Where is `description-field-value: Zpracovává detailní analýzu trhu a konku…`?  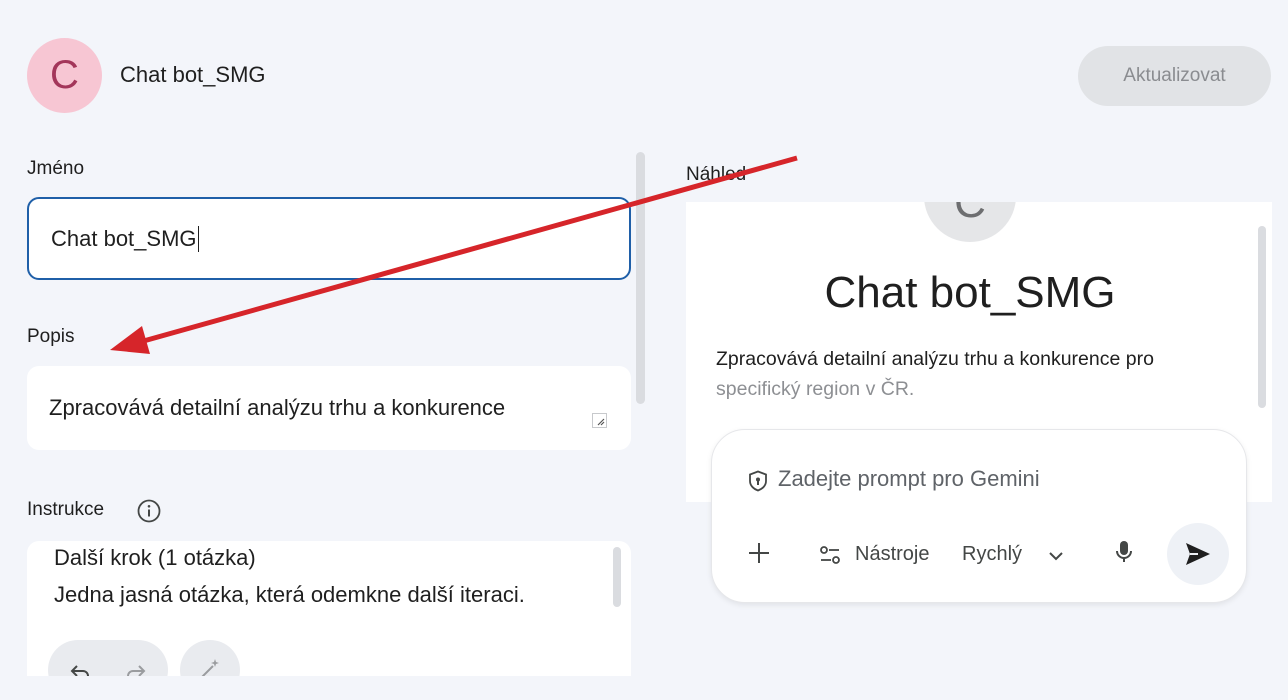 description-field-value: Zpracovává detailní analýzu trhu a konku… is located at coordinates (277, 407).